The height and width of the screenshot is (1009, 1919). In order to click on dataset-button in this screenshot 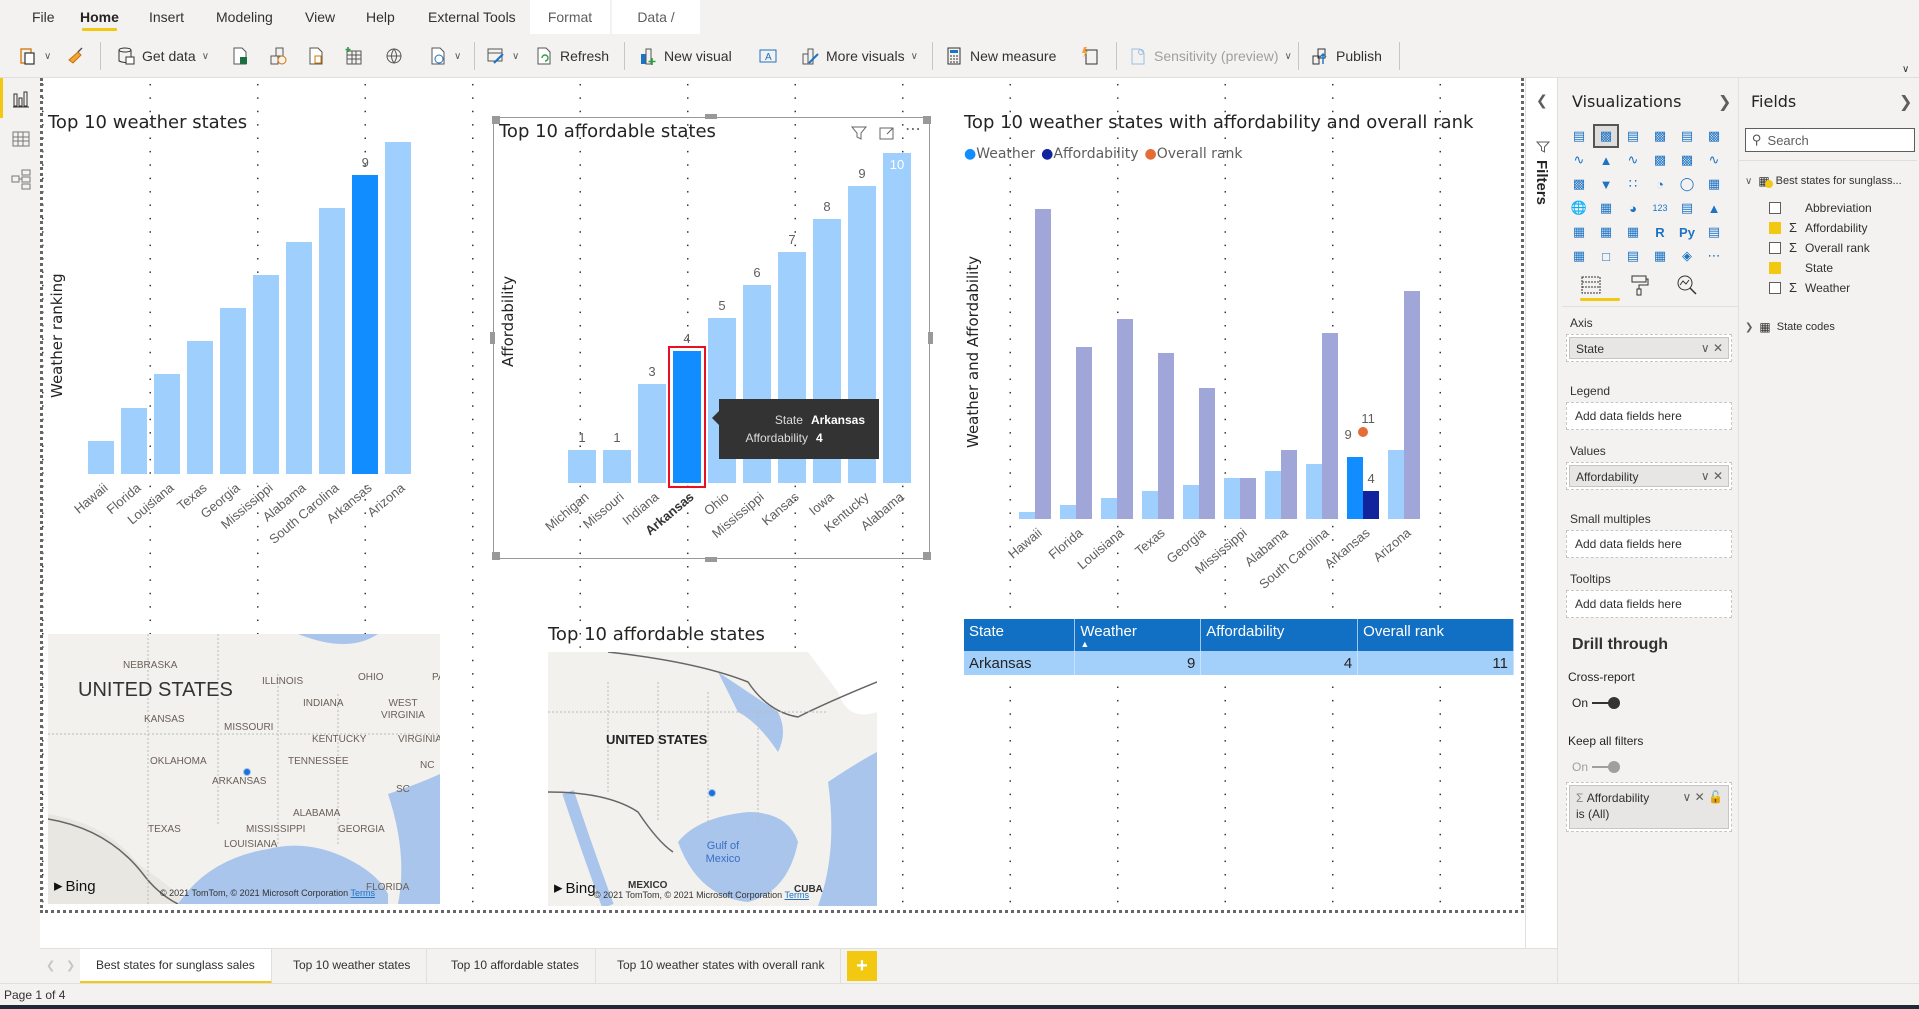, I will do `click(278, 56)`.